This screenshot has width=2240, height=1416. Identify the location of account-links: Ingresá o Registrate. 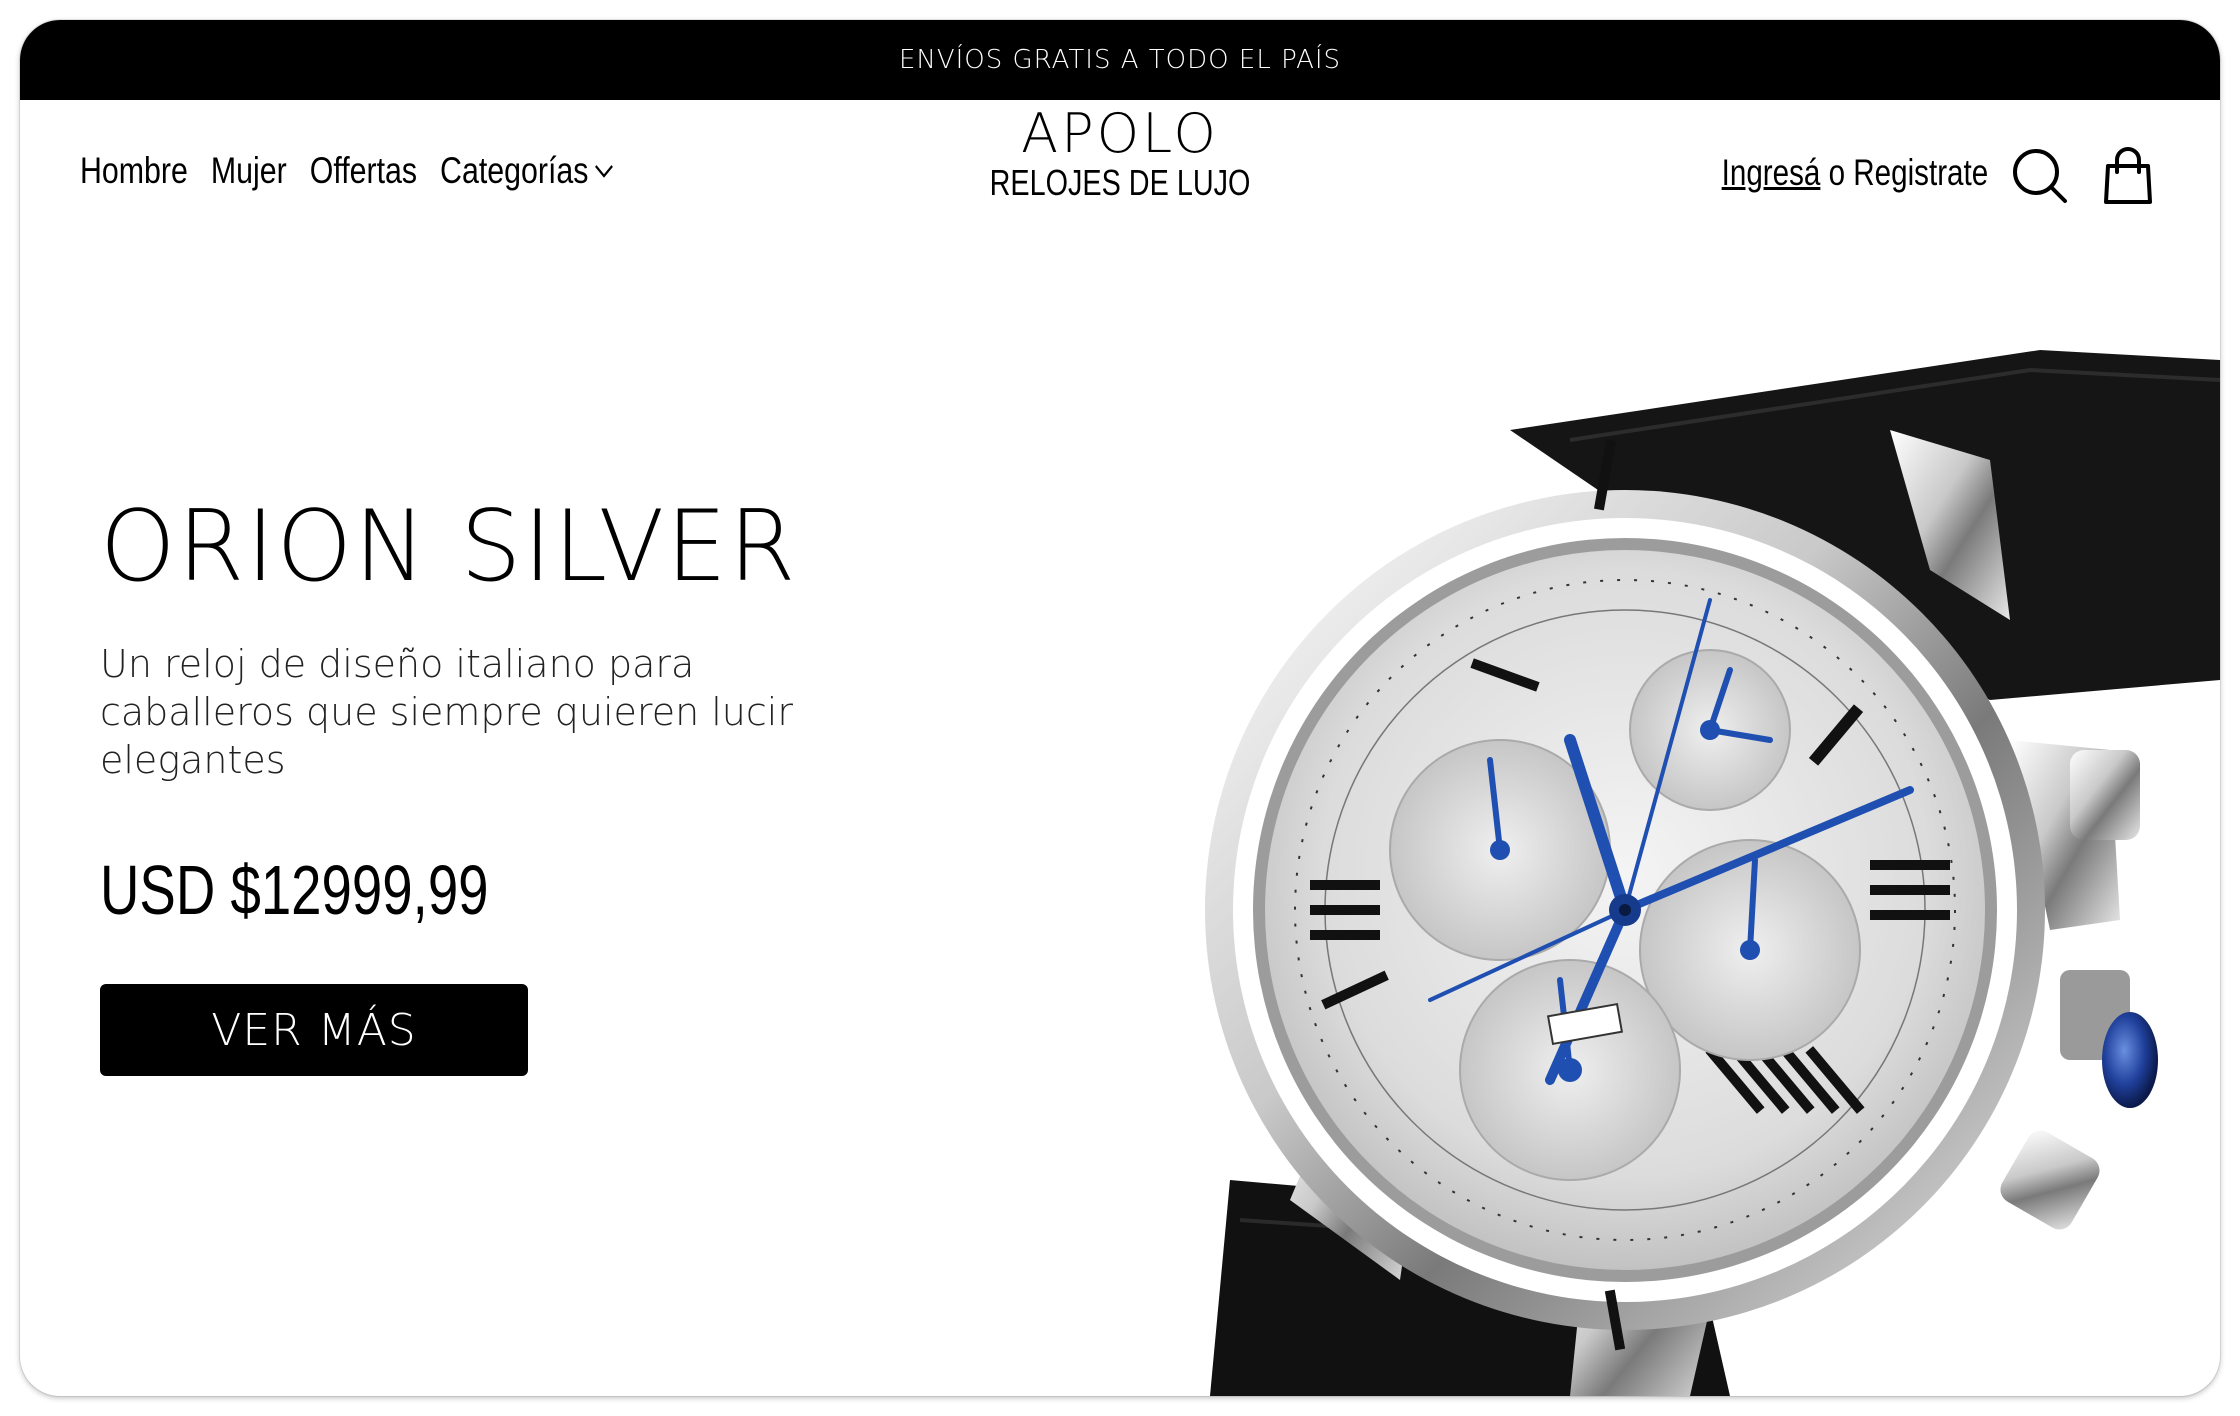
(1854, 173).